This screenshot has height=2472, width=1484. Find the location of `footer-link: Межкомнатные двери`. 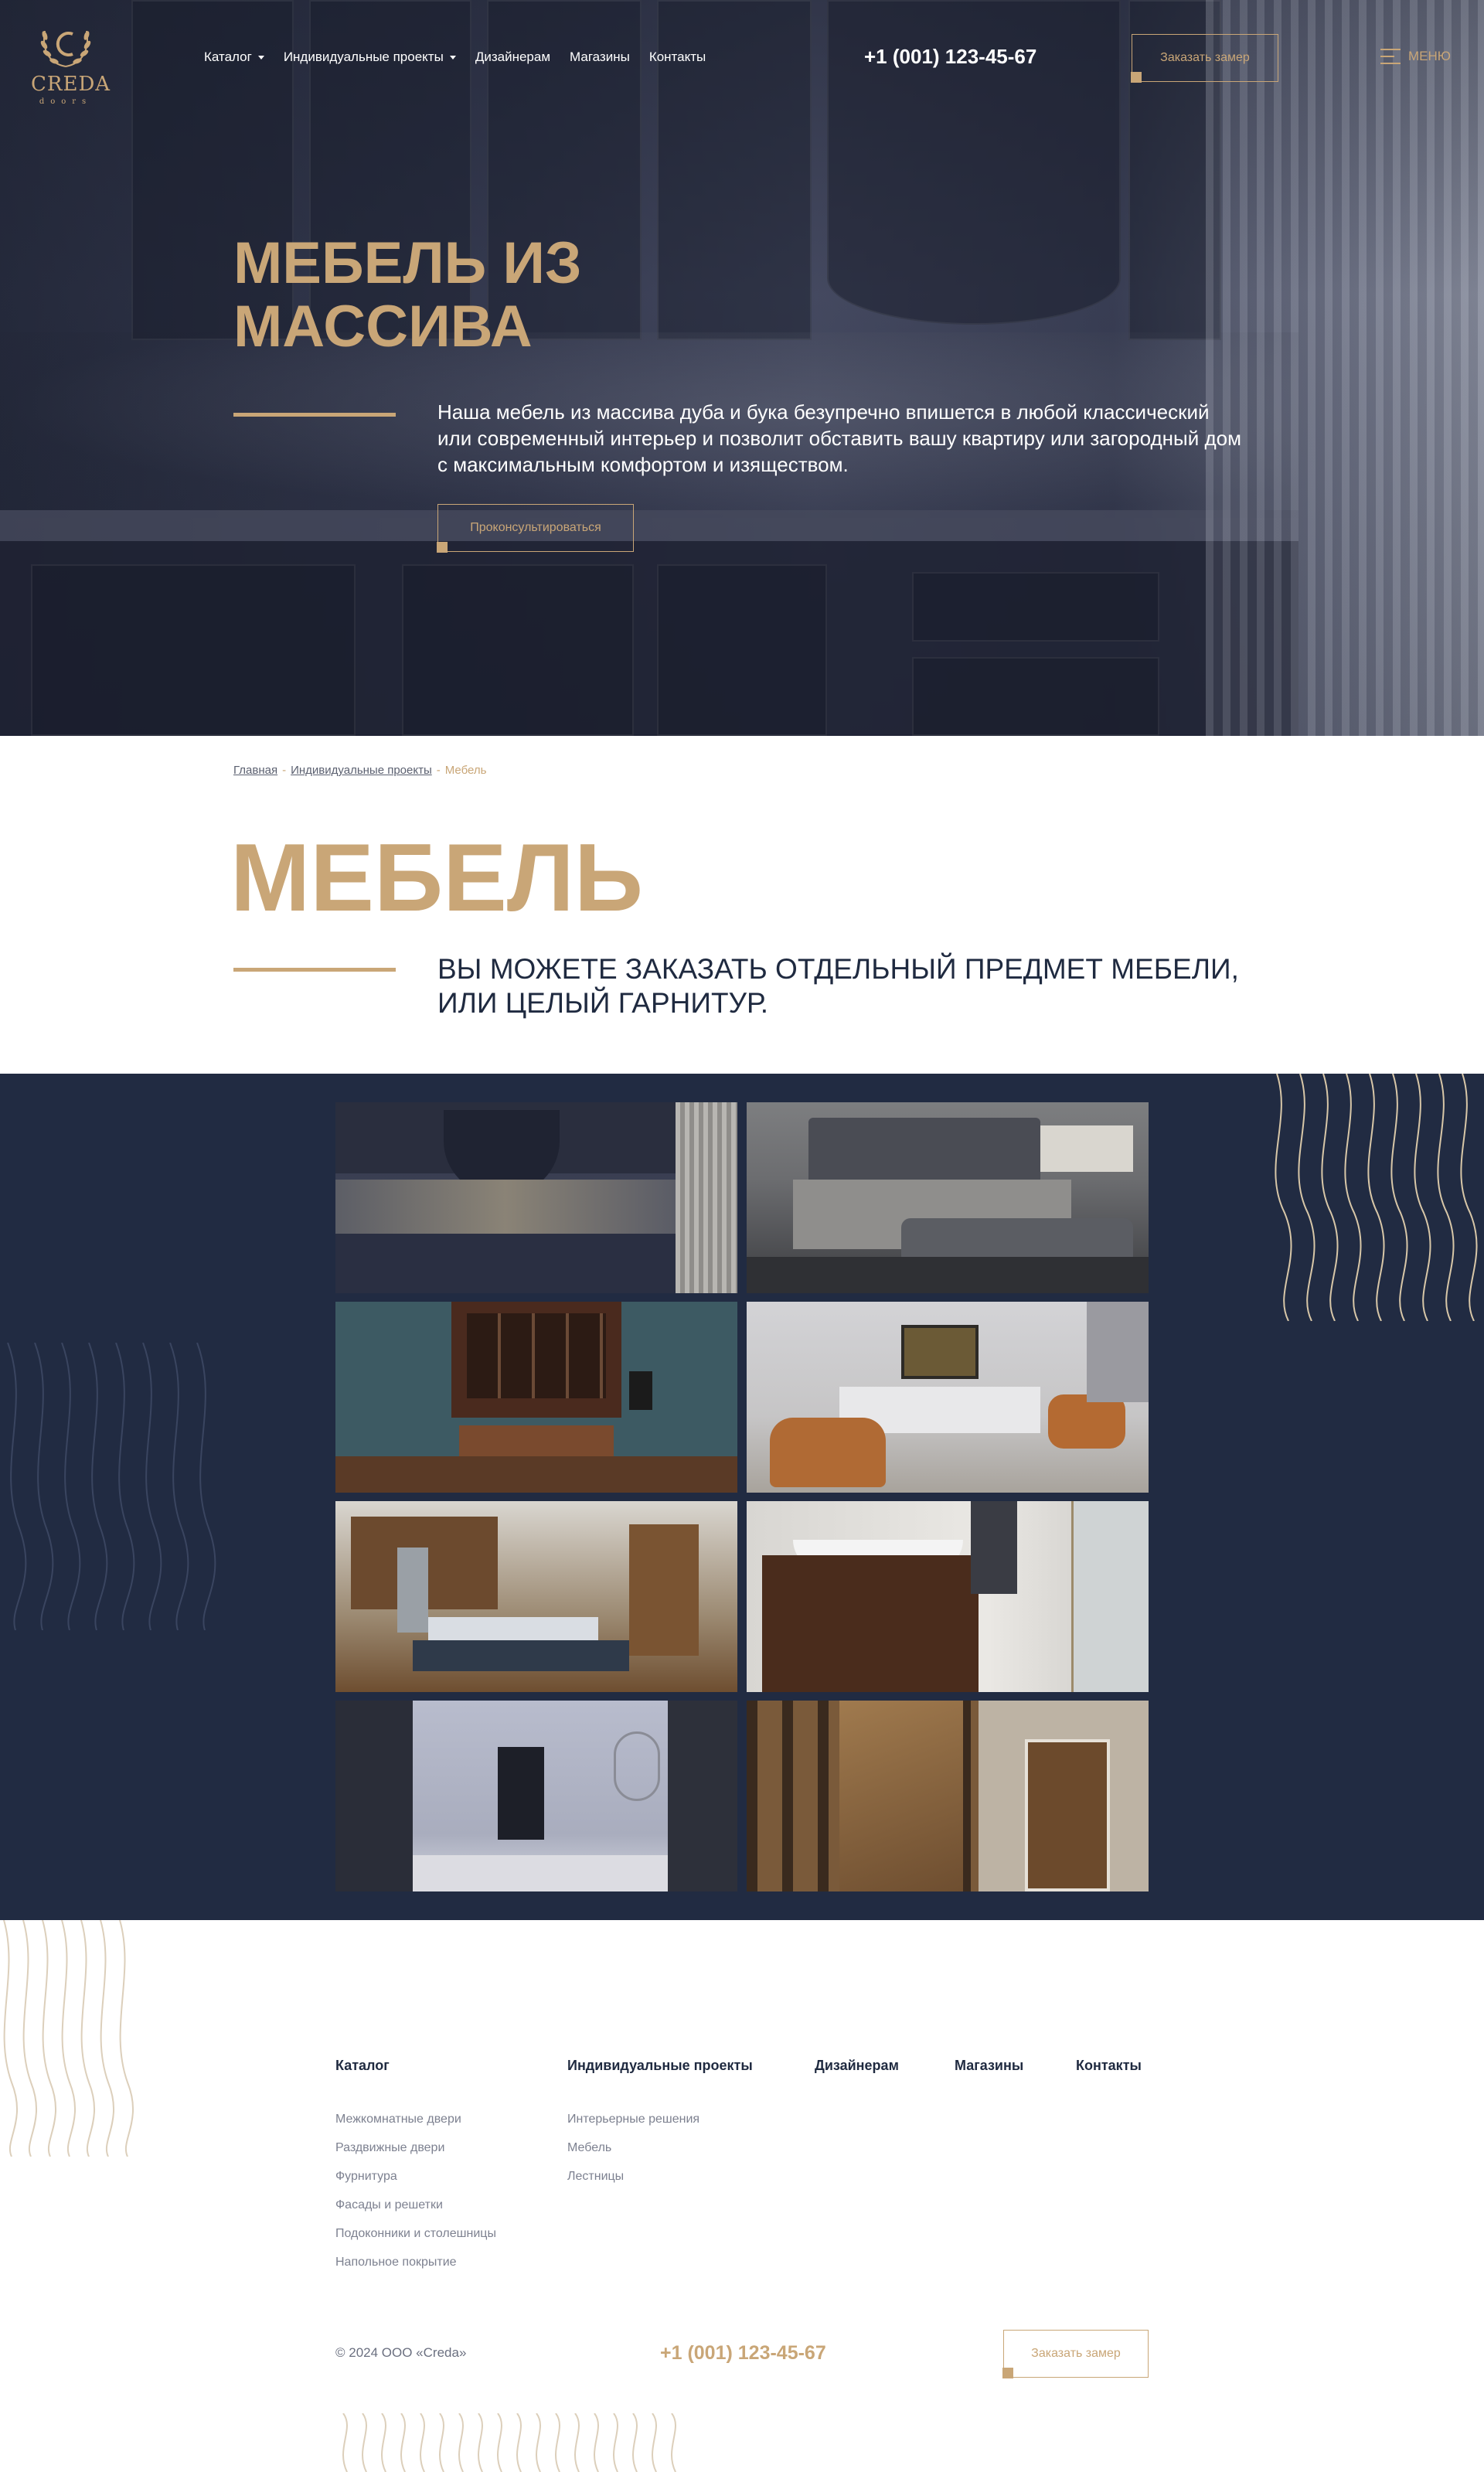

footer-link: Межкомнатные двери is located at coordinates (415, 2126).